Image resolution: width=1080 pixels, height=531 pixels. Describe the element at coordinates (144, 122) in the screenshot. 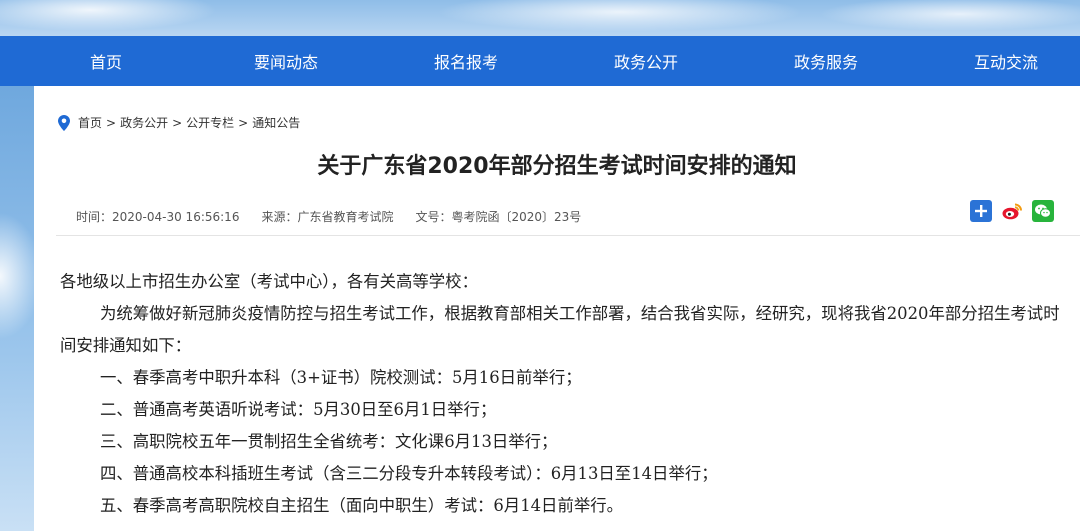

I see `breadcrumb-government-affairs: 政务公开` at that location.